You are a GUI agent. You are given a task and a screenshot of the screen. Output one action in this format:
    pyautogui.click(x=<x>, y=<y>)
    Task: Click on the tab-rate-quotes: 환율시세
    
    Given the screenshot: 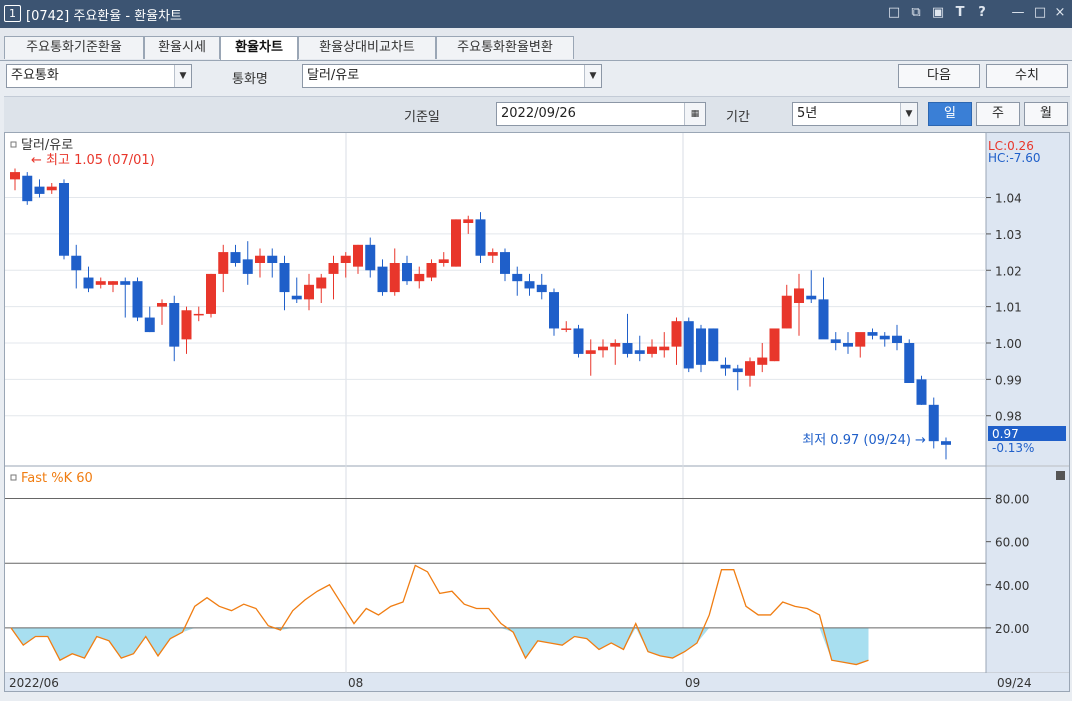 What is the action you would take?
    pyautogui.click(x=182, y=47)
    